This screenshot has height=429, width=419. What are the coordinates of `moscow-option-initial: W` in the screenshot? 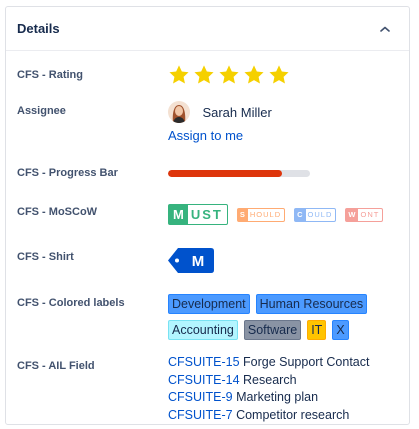 It's located at (352, 214).